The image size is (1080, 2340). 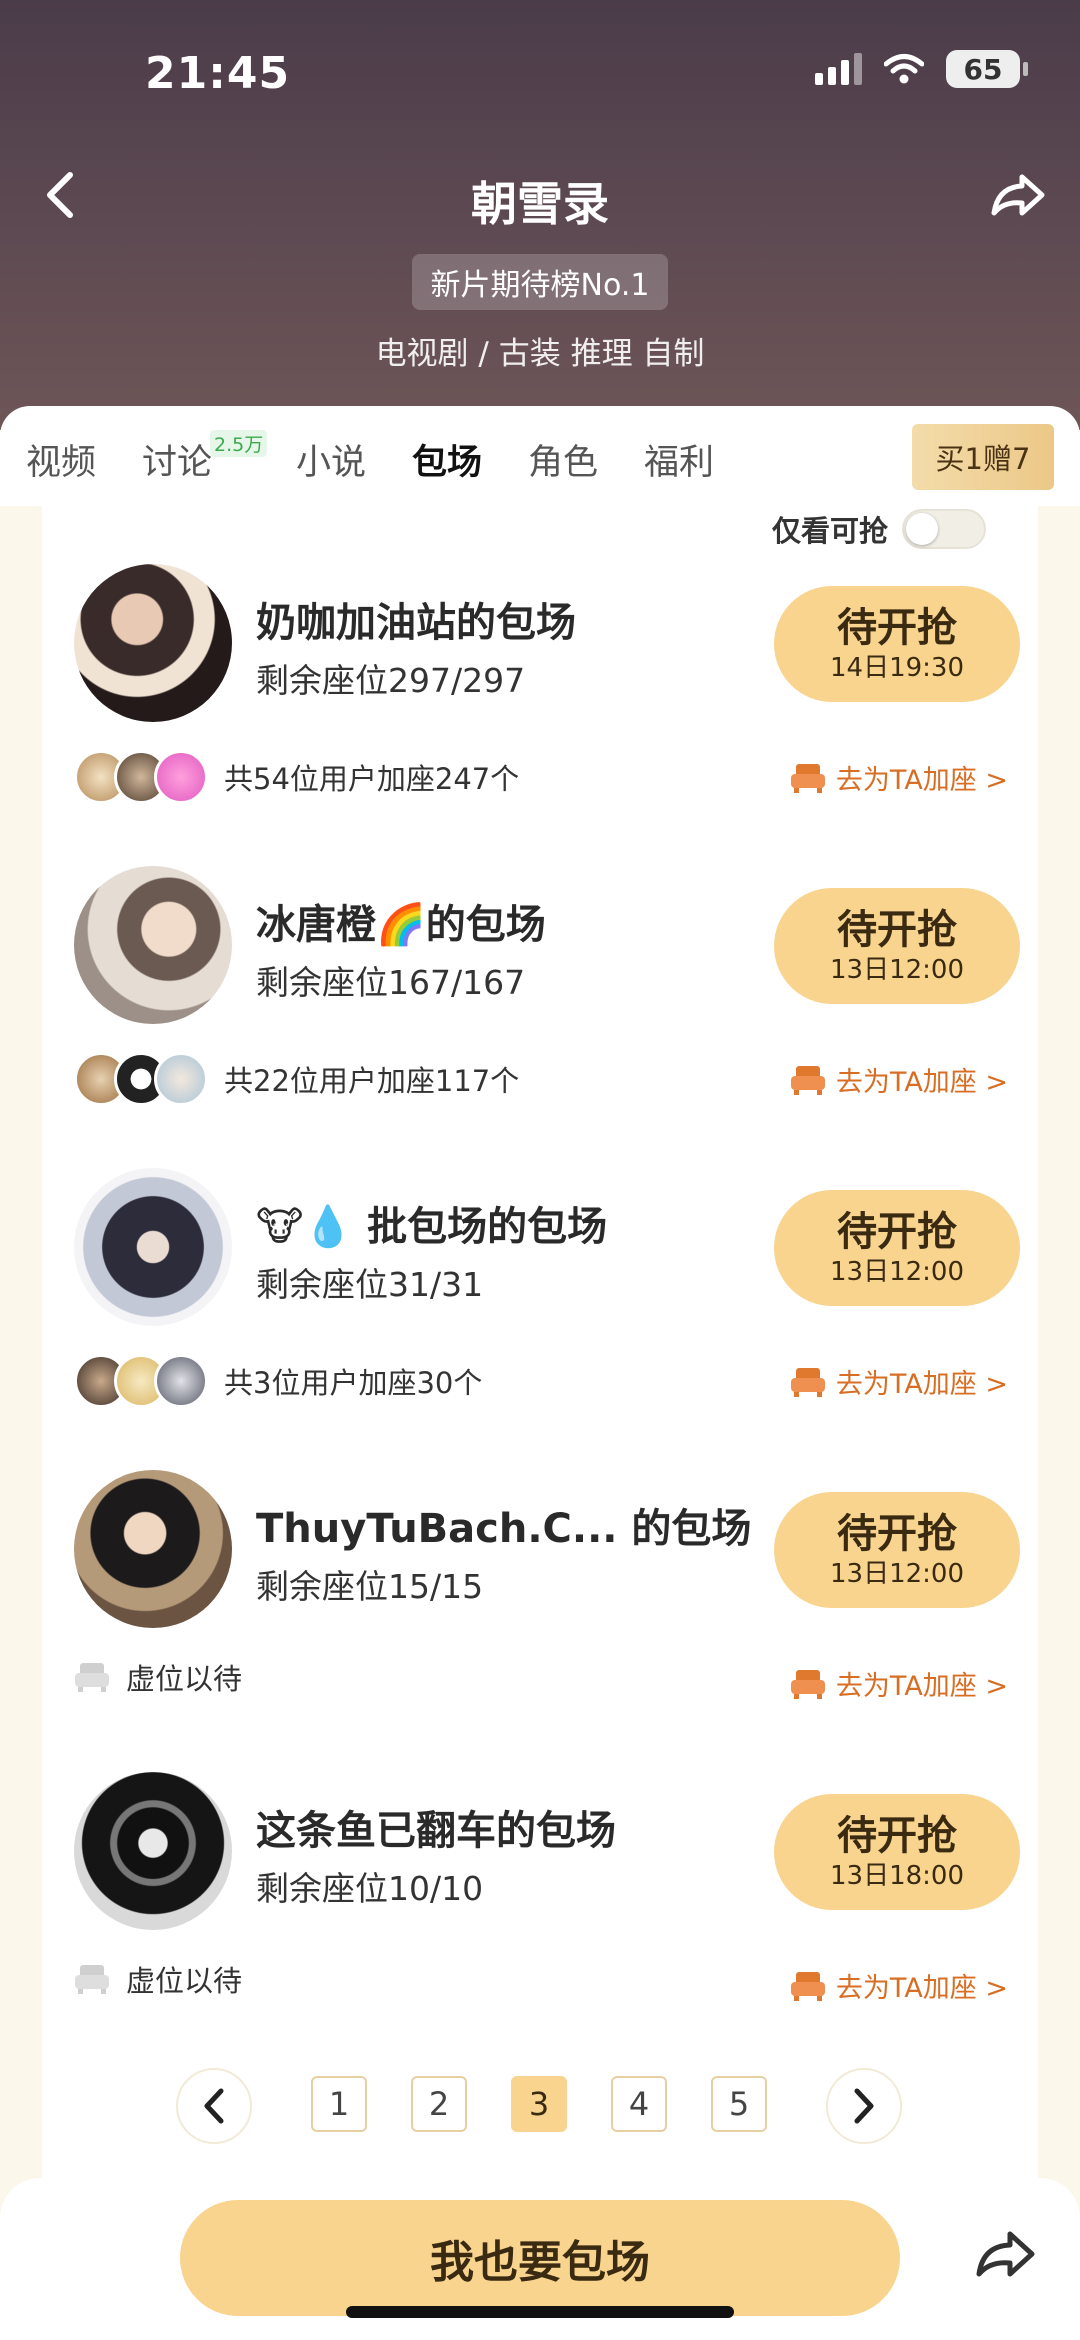 What do you see at coordinates (21, 1351) in the screenshot?
I see `page-margin-left` at bounding box center [21, 1351].